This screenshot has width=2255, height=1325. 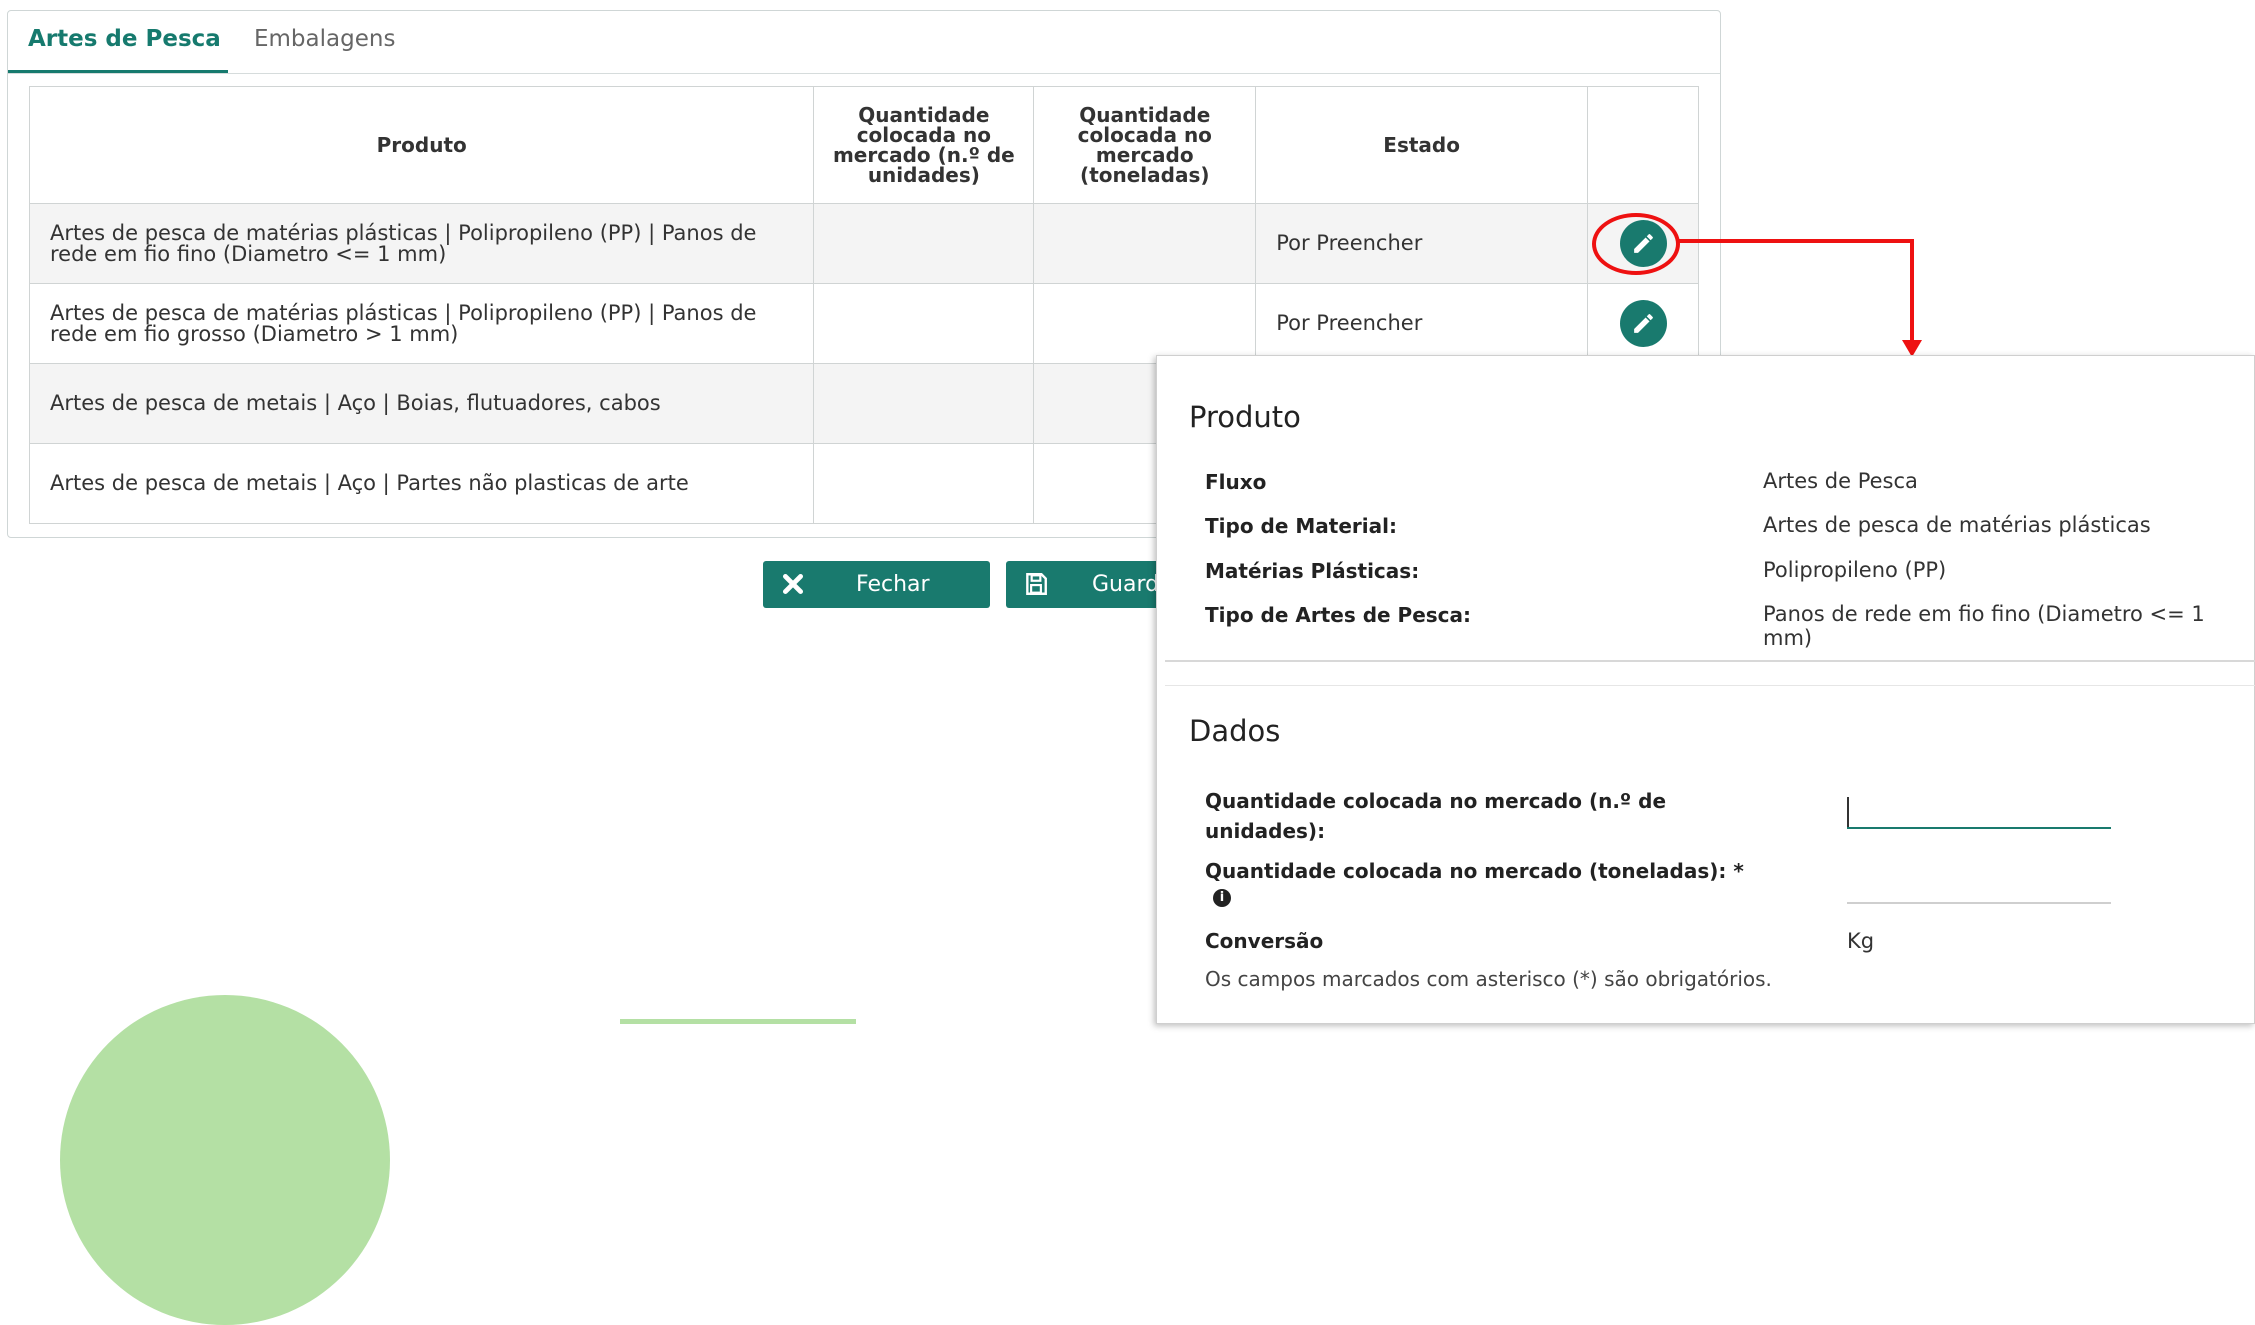 I want to click on dados-section-title: Dados, so click(x=1235, y=731).